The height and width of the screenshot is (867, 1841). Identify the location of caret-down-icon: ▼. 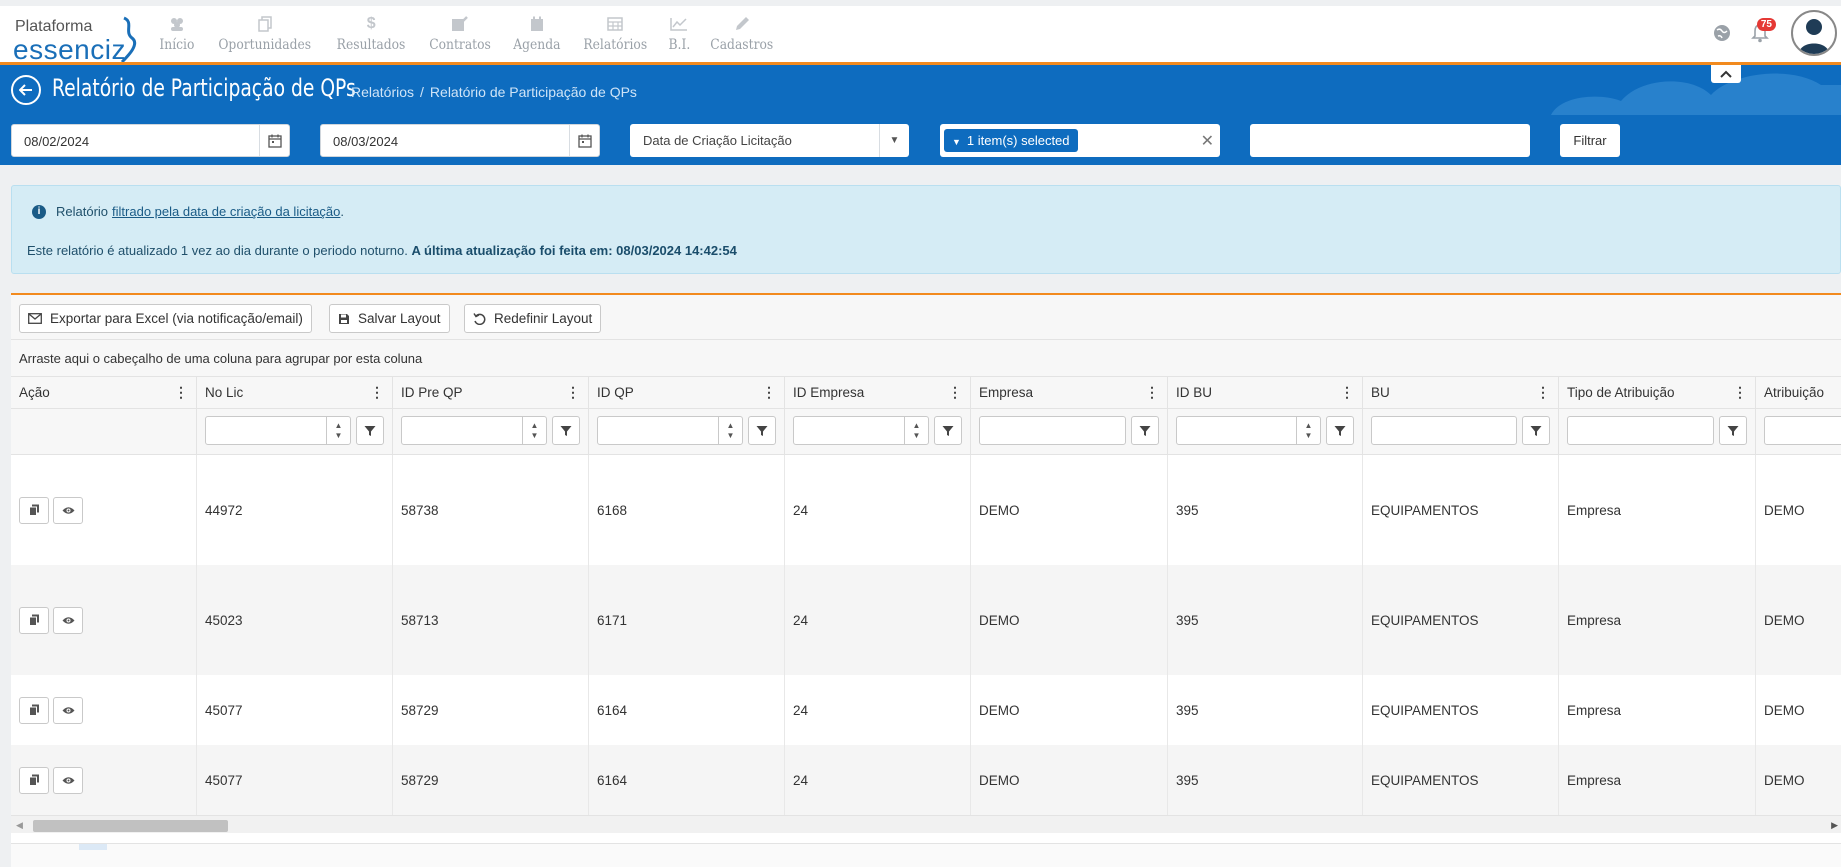
(894, 140).